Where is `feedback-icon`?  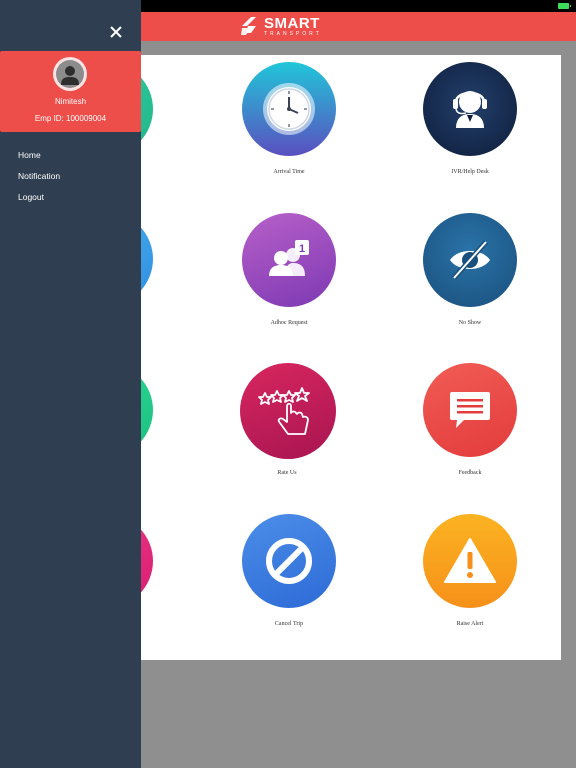
feedback-icon is located at coordinates (470, 410).